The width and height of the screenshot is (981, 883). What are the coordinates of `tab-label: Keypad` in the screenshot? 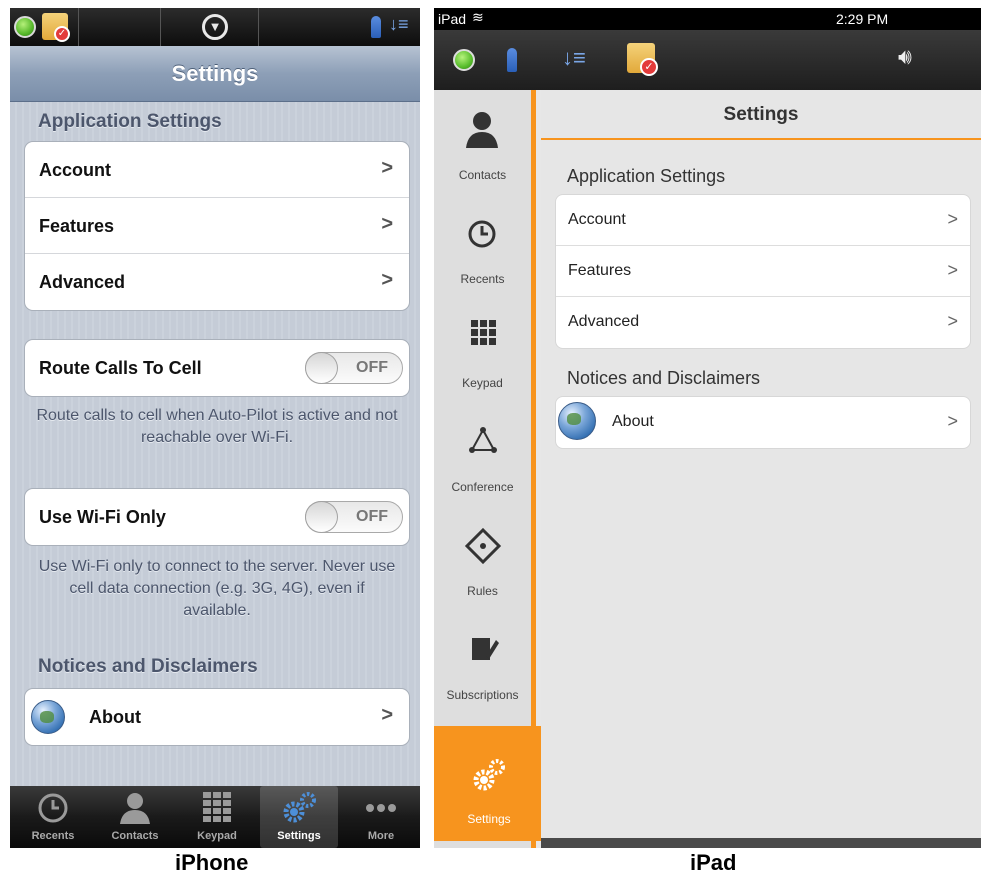 It's located at (217, 836).